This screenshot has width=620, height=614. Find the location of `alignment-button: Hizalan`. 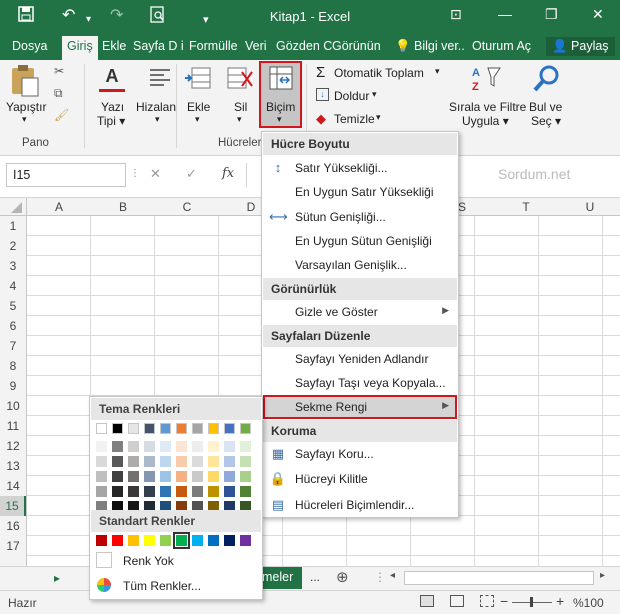

alignment-button: Hizalan is located at coordinates (156, 107).